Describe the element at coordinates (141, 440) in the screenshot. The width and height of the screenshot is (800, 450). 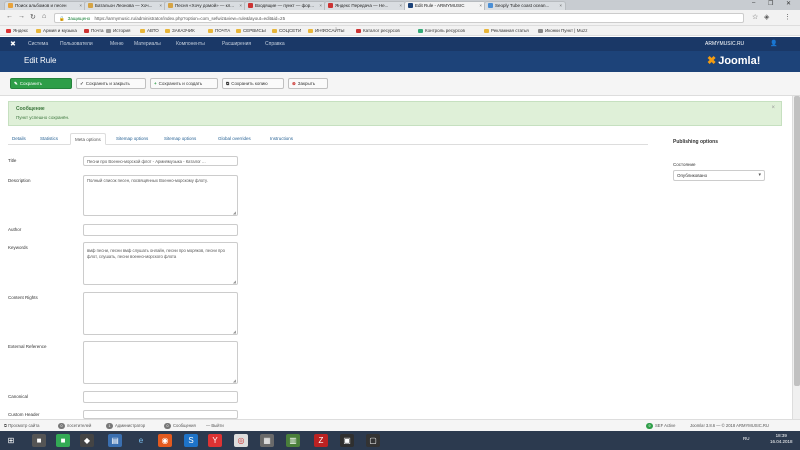
I see `ie-icon: e` at that location.